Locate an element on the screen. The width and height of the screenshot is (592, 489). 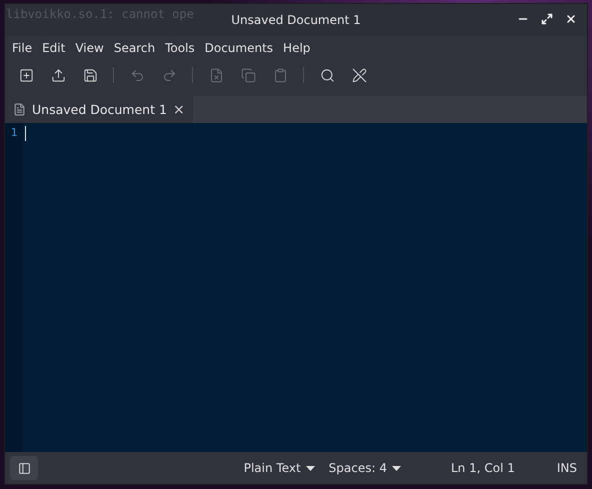
menu-item: Edit is located at coordinates (53, 48).